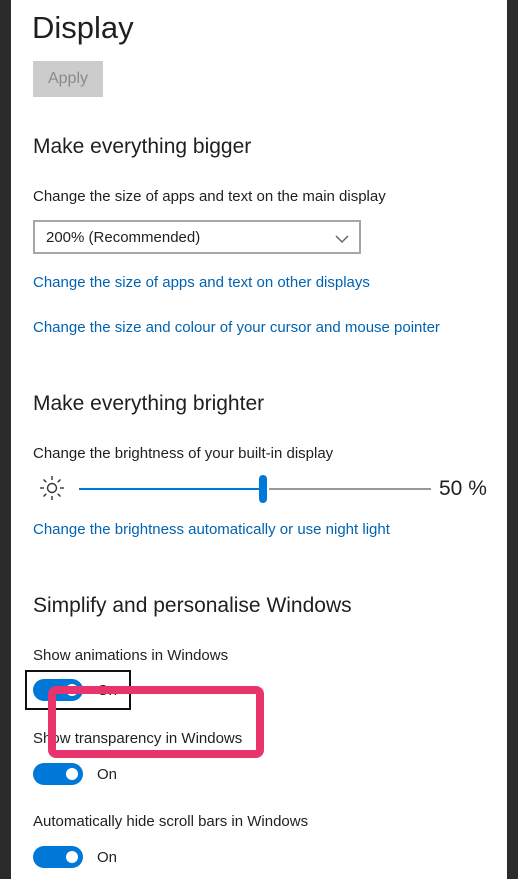 The width and height of the screenshot is (518, 879). What do you see at coordinates (131, 655) in the screenshot?
I see `animations-label: Show animations in Windows` at bounding box center [131, 655].